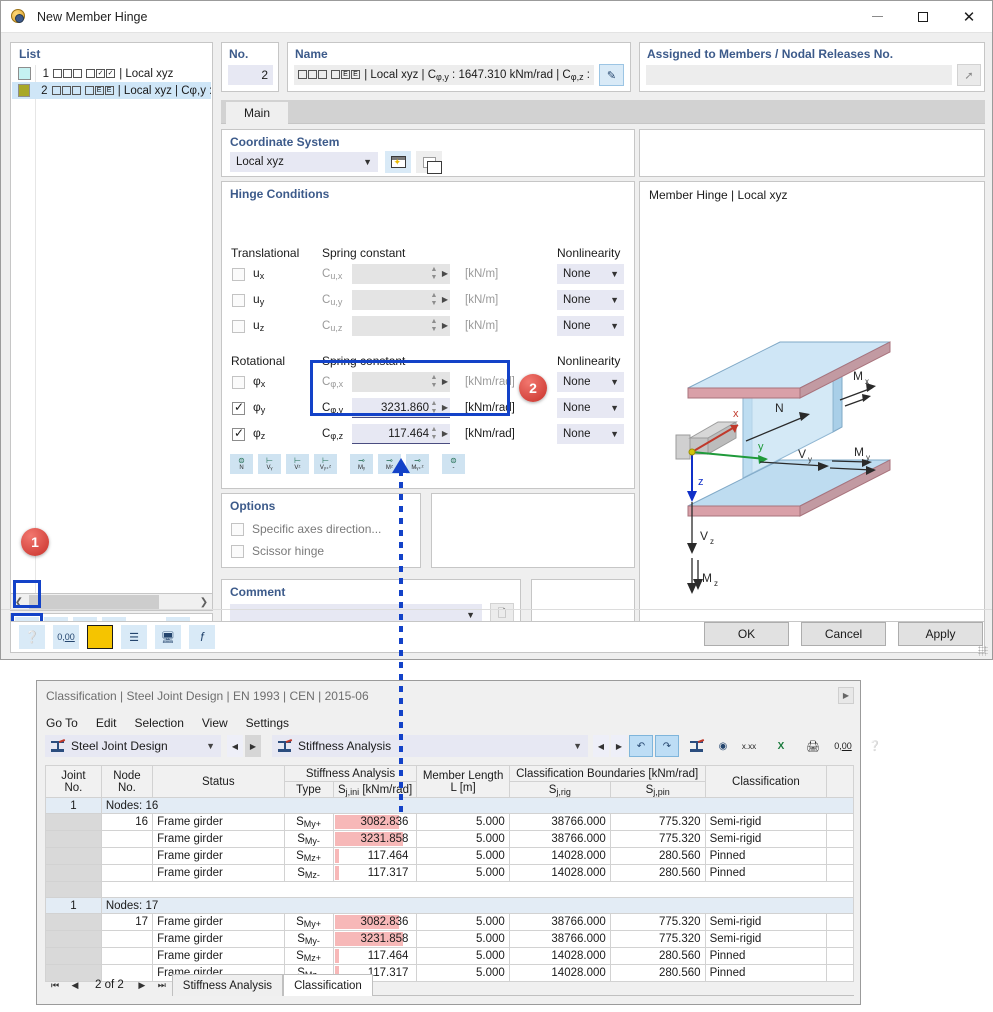 This screenshot has width=993, height=1012. What do you see at coordinates (133, 746) in the screenshot?
I see `design-module-select: Steel Joint Design ▼` at bounding box center [133, 746].